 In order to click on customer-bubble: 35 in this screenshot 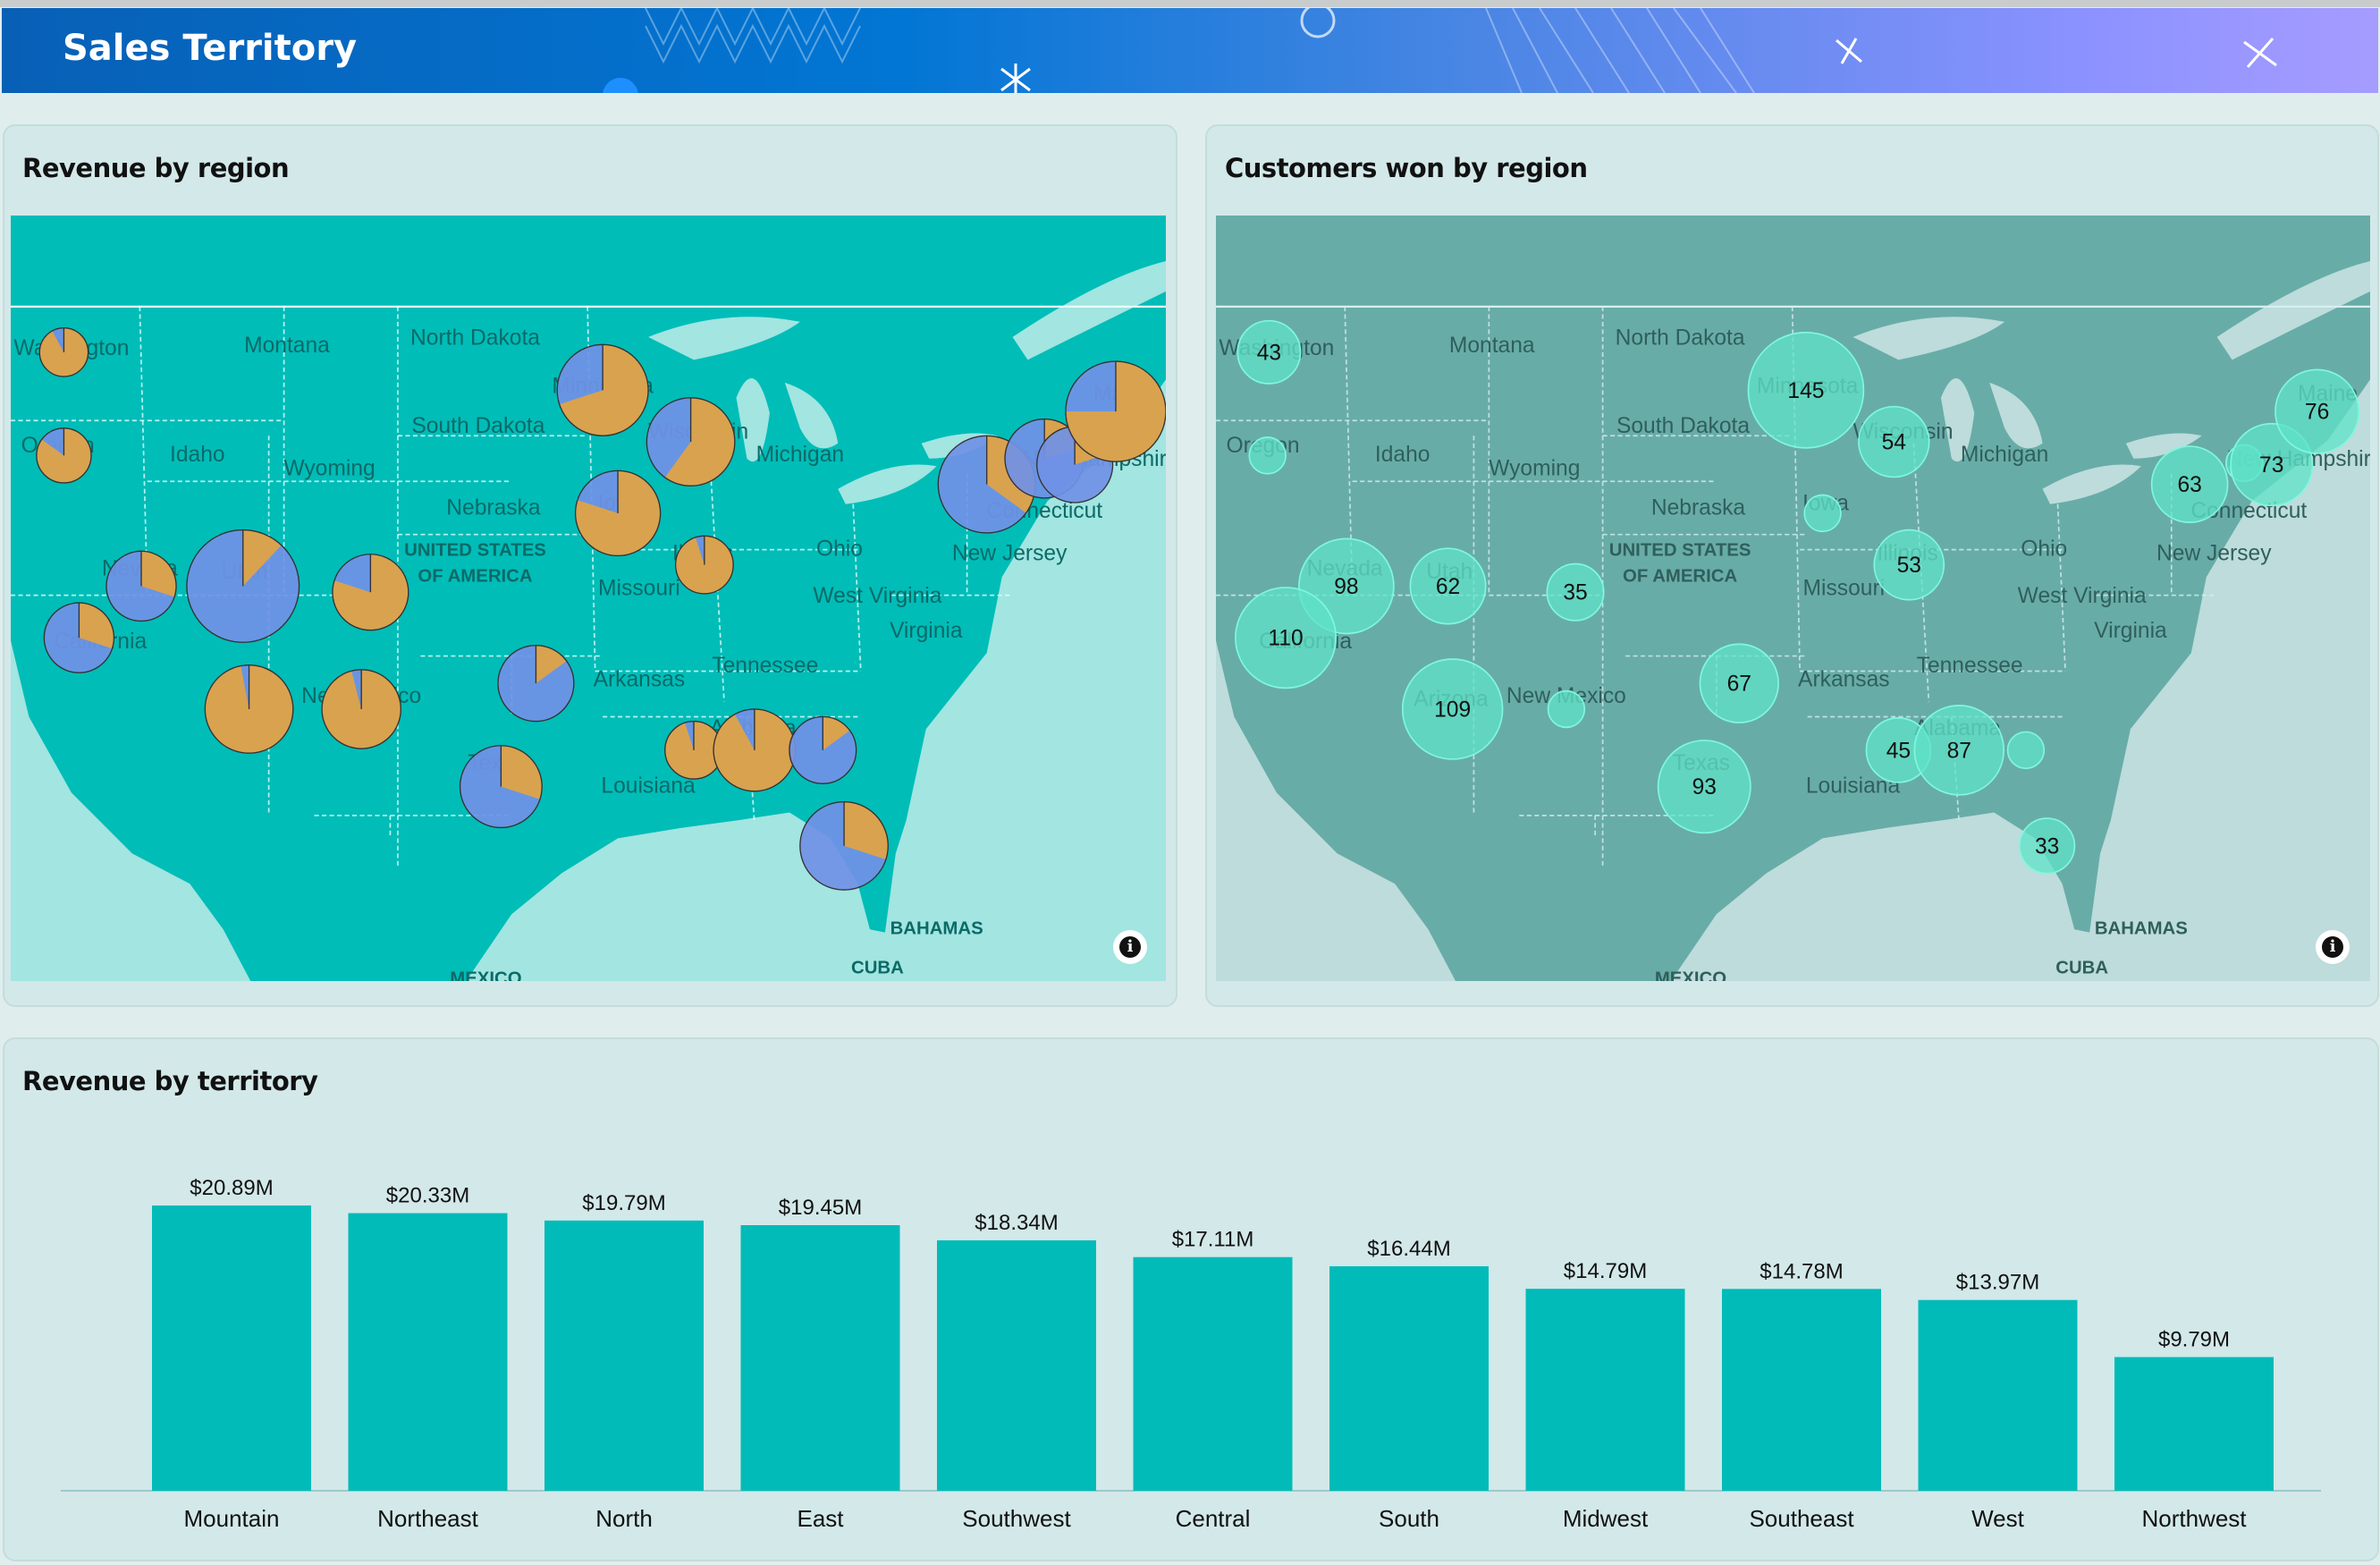, I will do `click(1575, 592)`.